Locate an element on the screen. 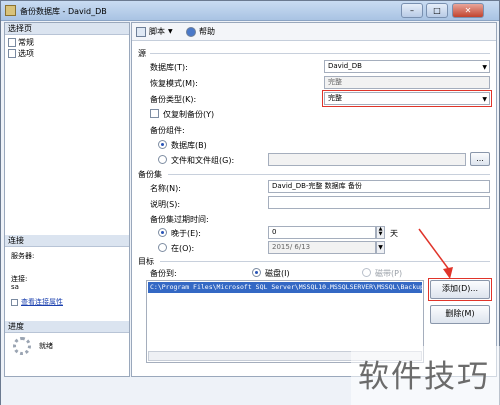 This screenshot has height=405, width=500. window-title: 备份数据库 - David_DB is located at coordinates (63, 11).